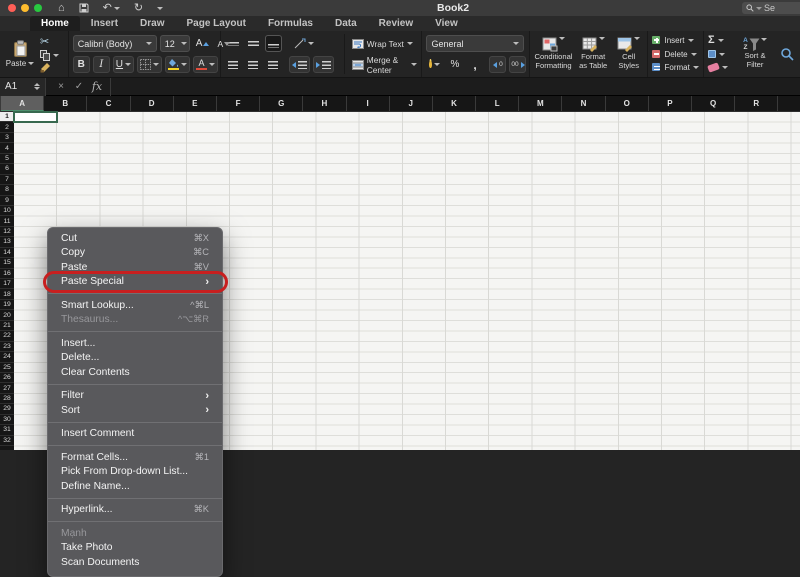  I want to click on wrap-text-button: Wrap Text, so click(384, 43).